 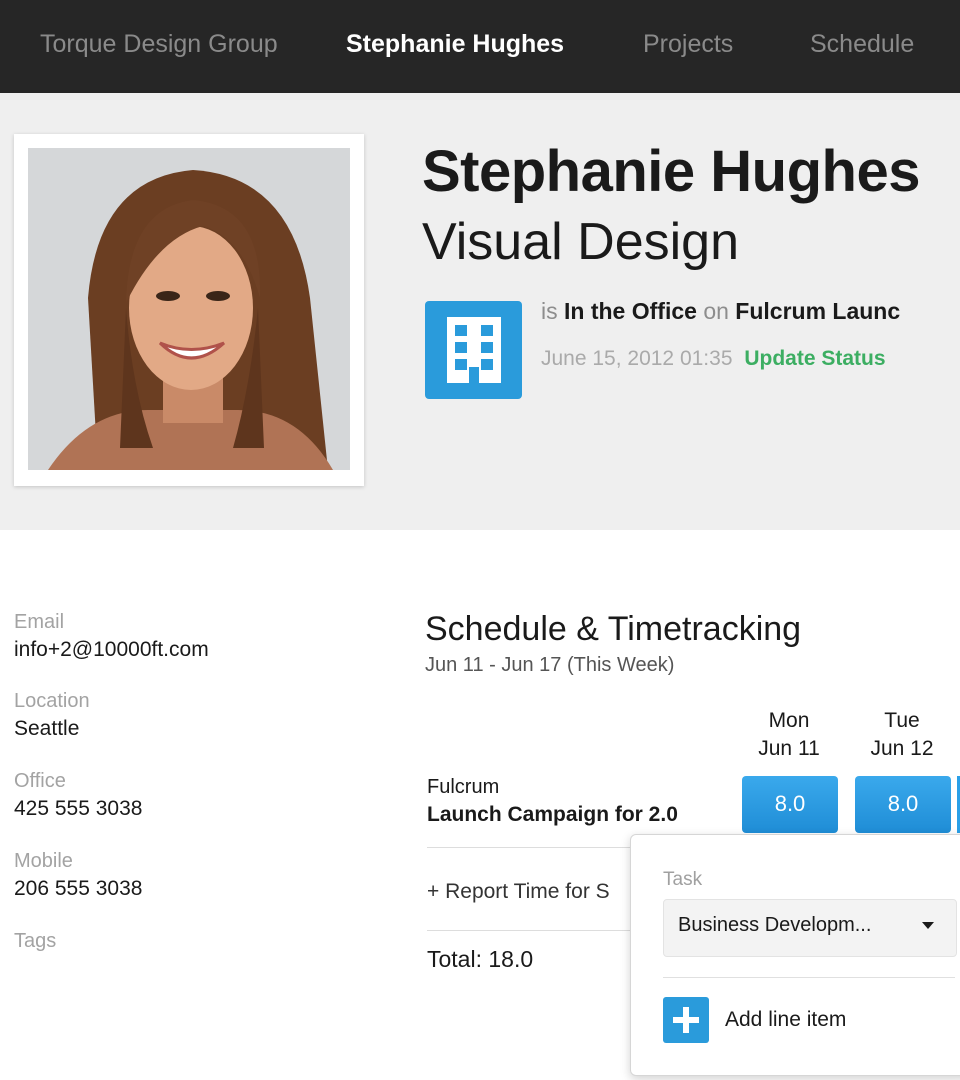 What do you see at coordinates (78, 888) in the screenshot?
I see `mobile-phone: 206 555 3038` at bounding box center [78, 888].